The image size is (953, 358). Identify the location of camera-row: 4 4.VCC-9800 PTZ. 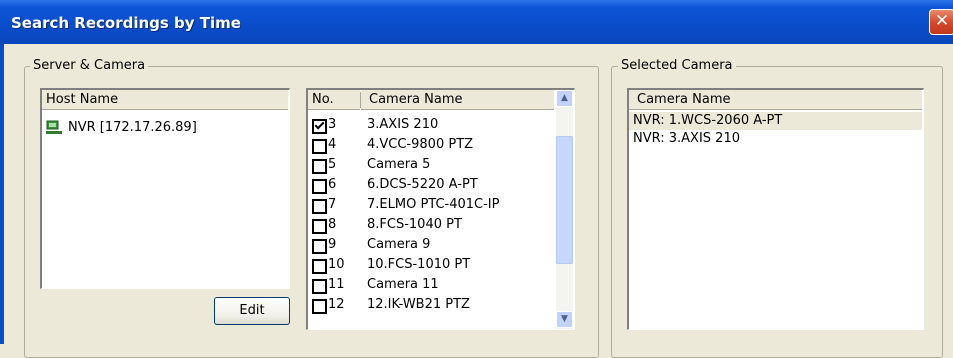
(431, 145).